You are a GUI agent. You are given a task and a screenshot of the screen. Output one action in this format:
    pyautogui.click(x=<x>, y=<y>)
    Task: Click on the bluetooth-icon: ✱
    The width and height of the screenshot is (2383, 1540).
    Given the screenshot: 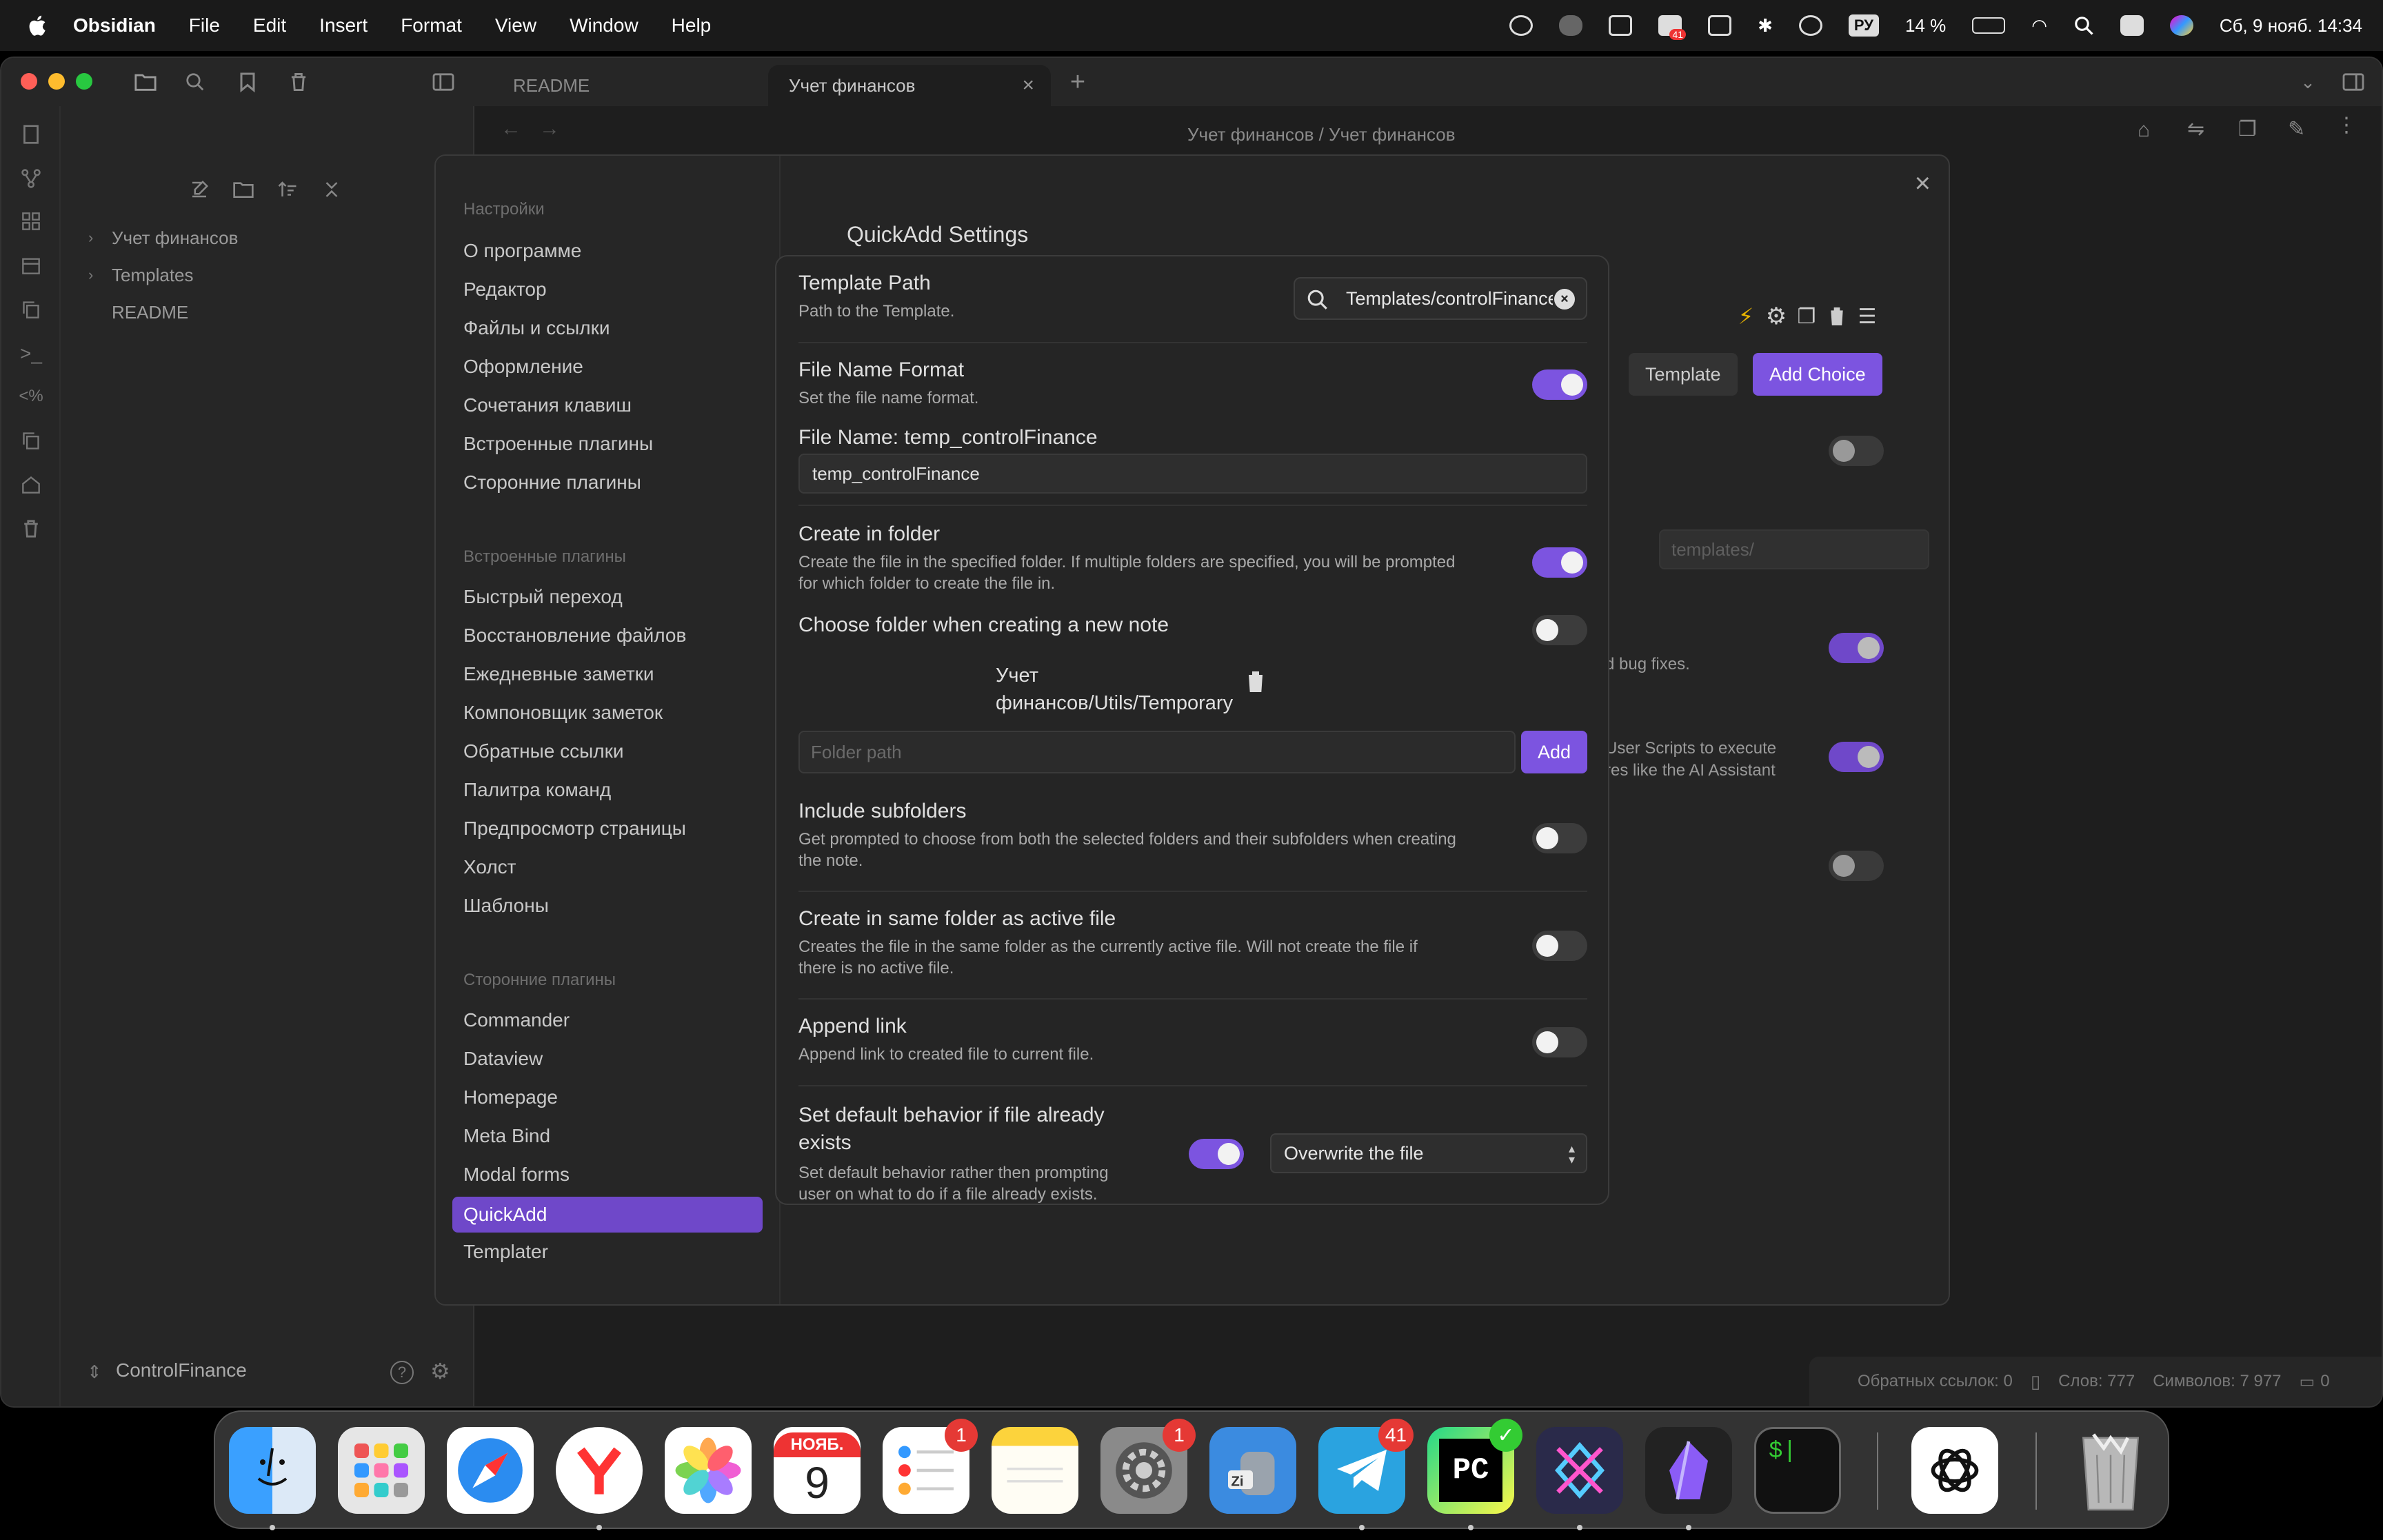 What is the action you would take?
    pyautogui.click(x=1765, y=26)
    